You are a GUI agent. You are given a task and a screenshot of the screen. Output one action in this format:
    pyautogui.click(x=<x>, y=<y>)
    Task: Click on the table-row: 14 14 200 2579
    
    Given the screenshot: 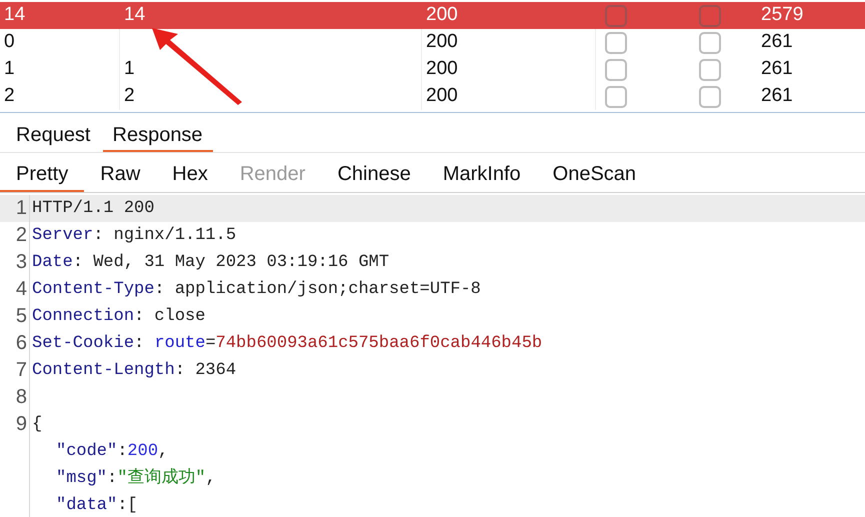 What is the action you would take?
    pyautogui.click(x=432, y=15)
    